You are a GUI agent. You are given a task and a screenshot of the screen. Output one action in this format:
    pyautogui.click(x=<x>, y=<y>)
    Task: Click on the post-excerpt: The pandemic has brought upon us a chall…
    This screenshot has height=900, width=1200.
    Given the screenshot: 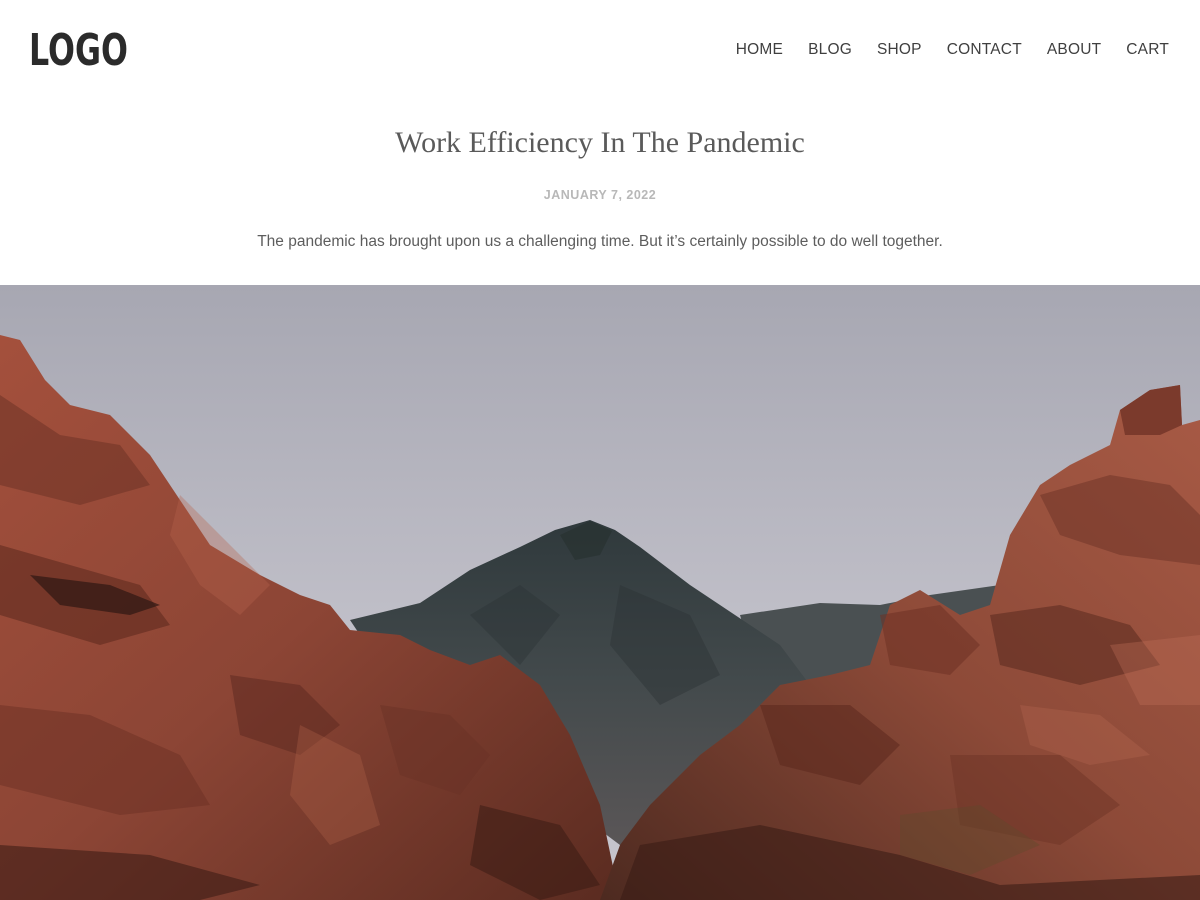 What is the action you would take?
    pyautogui.click(x=600, y=241)
    